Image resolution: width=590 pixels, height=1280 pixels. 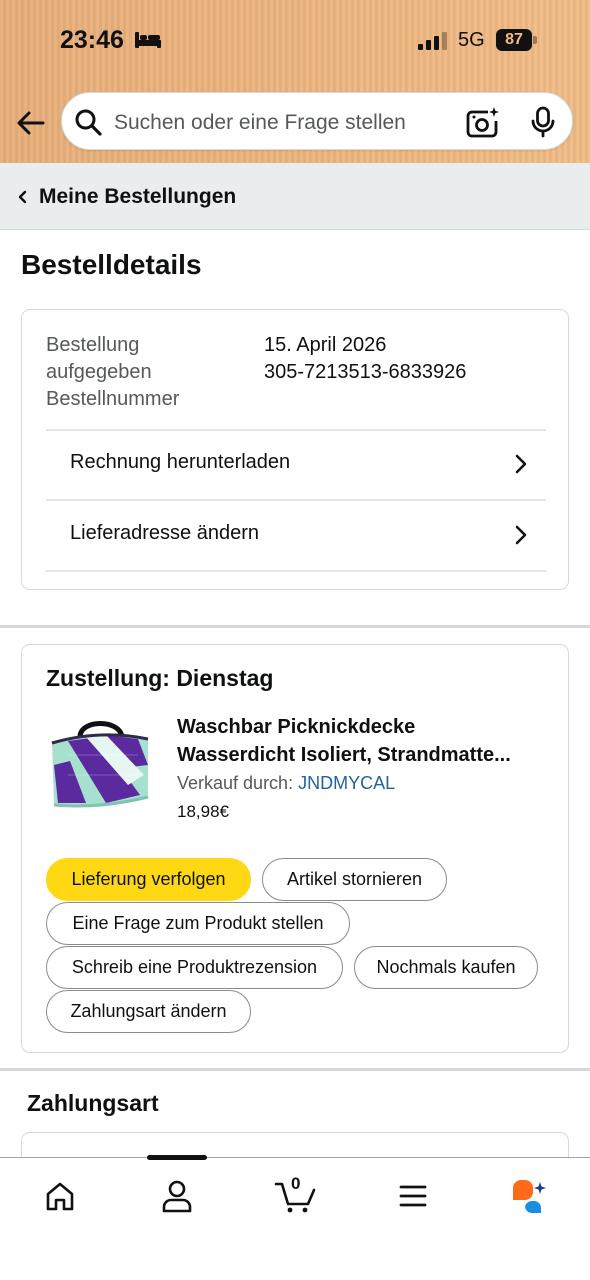 I want to click on rufus-ai-icon, so click(x=529, y=1196).